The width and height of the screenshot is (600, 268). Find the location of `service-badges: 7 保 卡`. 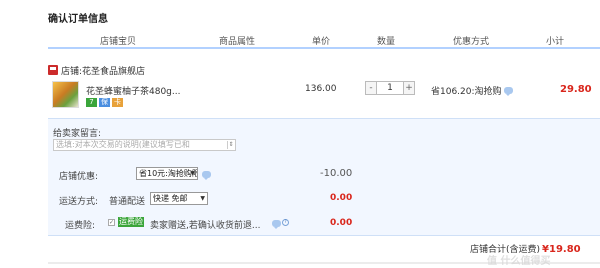

service-badges: 7 保 卡 is located at coordinates (104, 102).